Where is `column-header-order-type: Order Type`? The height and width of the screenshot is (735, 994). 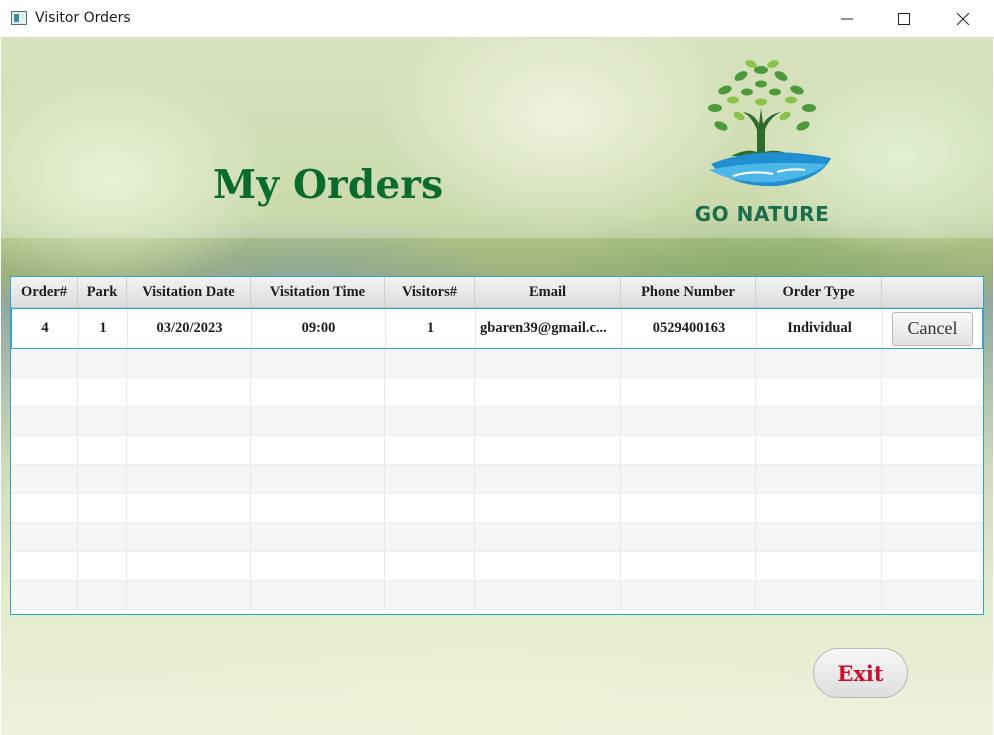
column-header-order-type: Order Type is located at coordinates (819, 292).